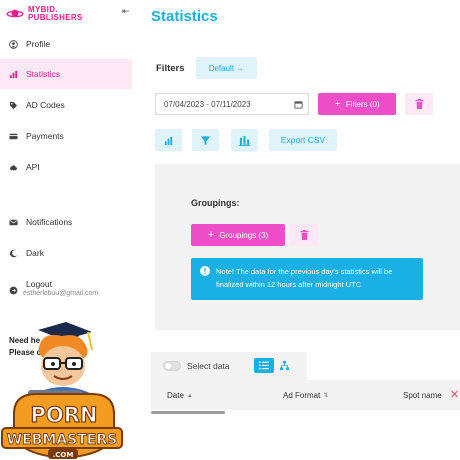  I want to click on badge-bottom-text: WEBMASTERS, so click(62, 440).